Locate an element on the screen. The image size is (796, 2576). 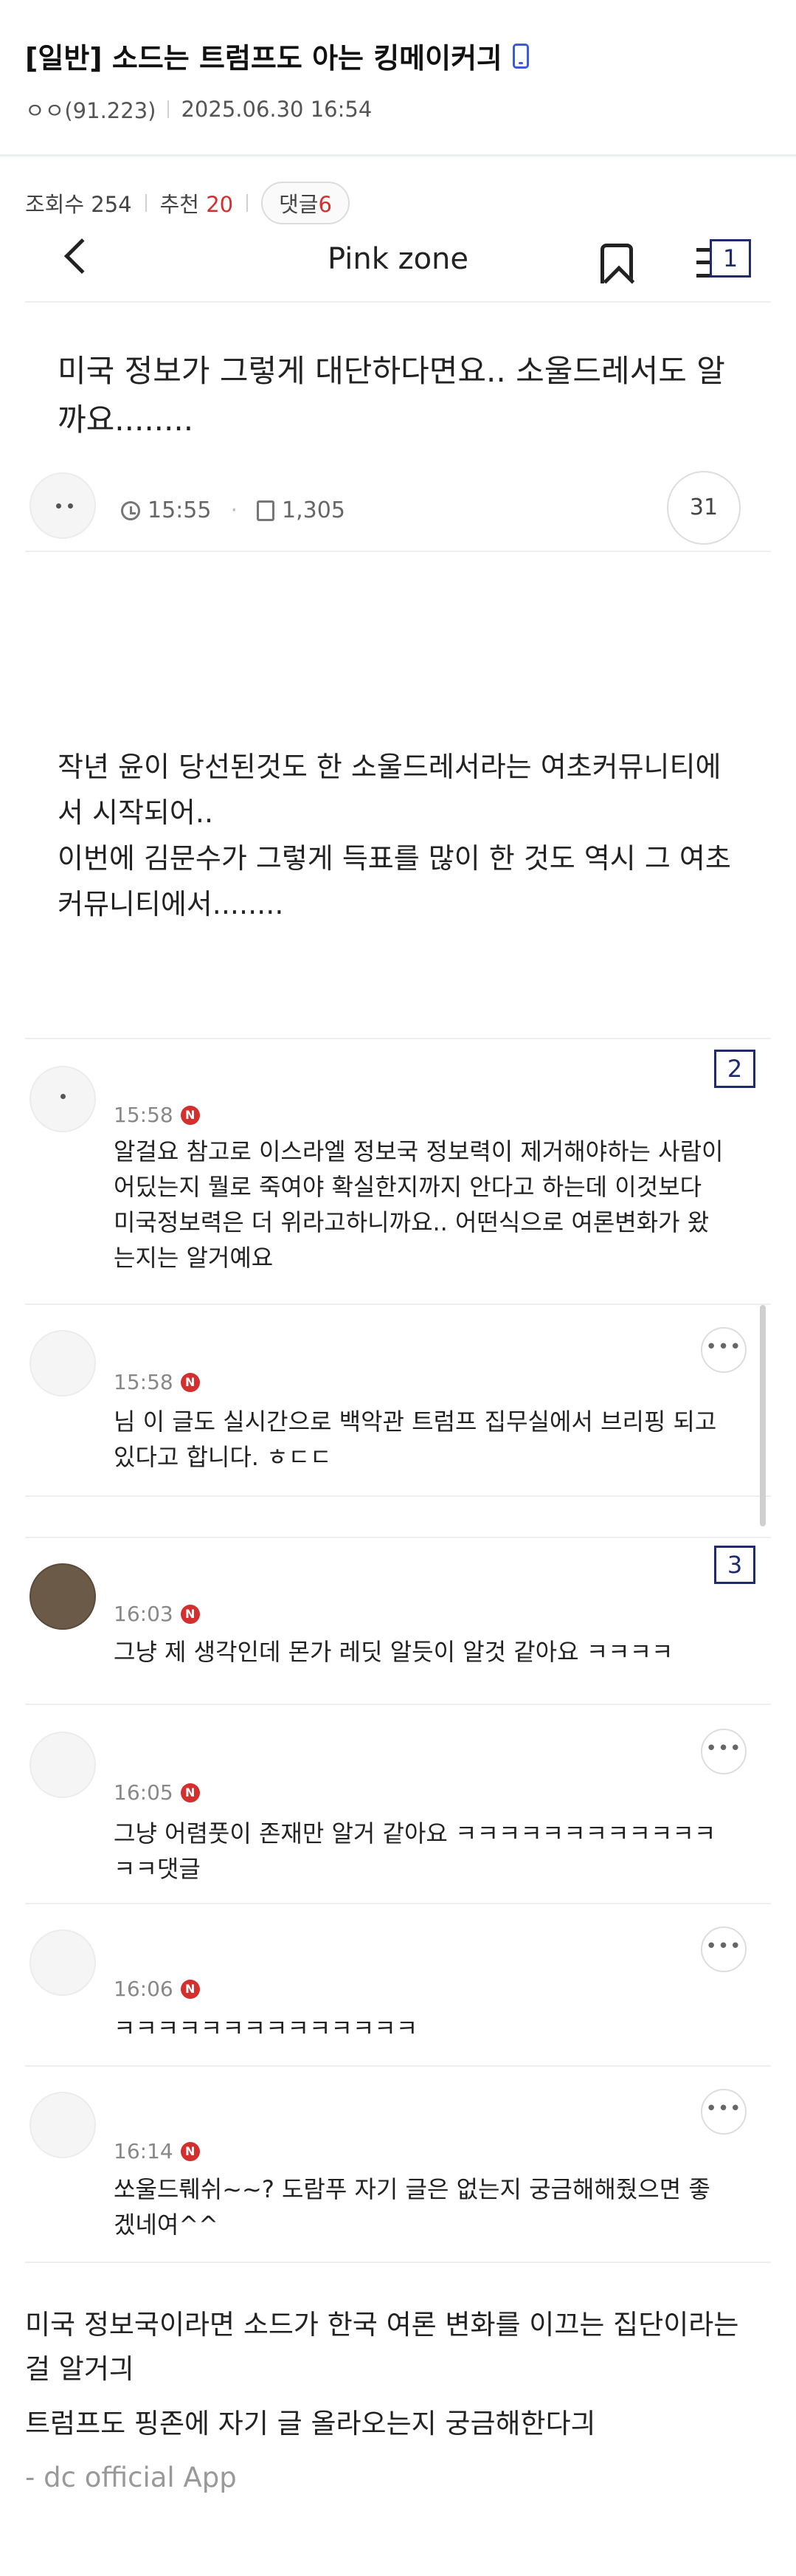
annotation-badge-3: 3 is located at coordinates (734, 1565).